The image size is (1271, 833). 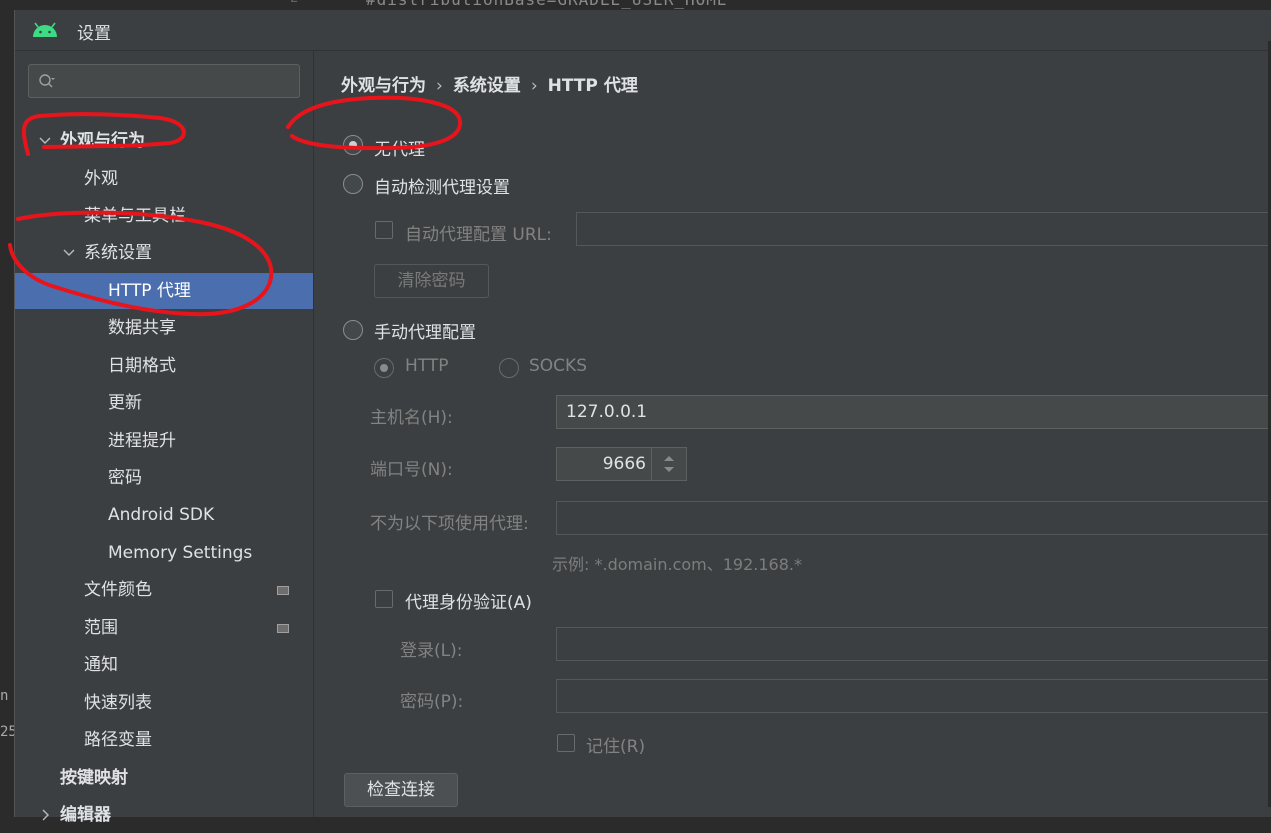 I want to click on sidebar-item-label: 通知, so click(x=101, y=665).